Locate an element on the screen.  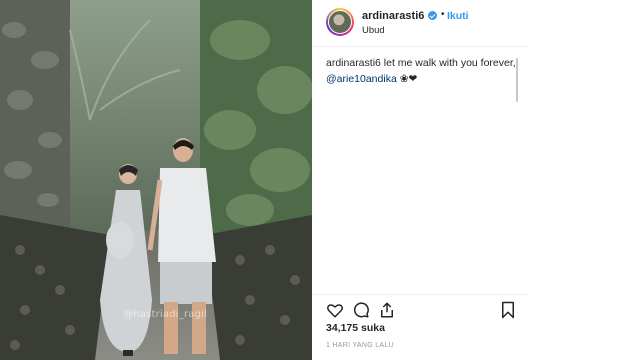
follow-button: Ikuti is located at coordinates (458, 16).